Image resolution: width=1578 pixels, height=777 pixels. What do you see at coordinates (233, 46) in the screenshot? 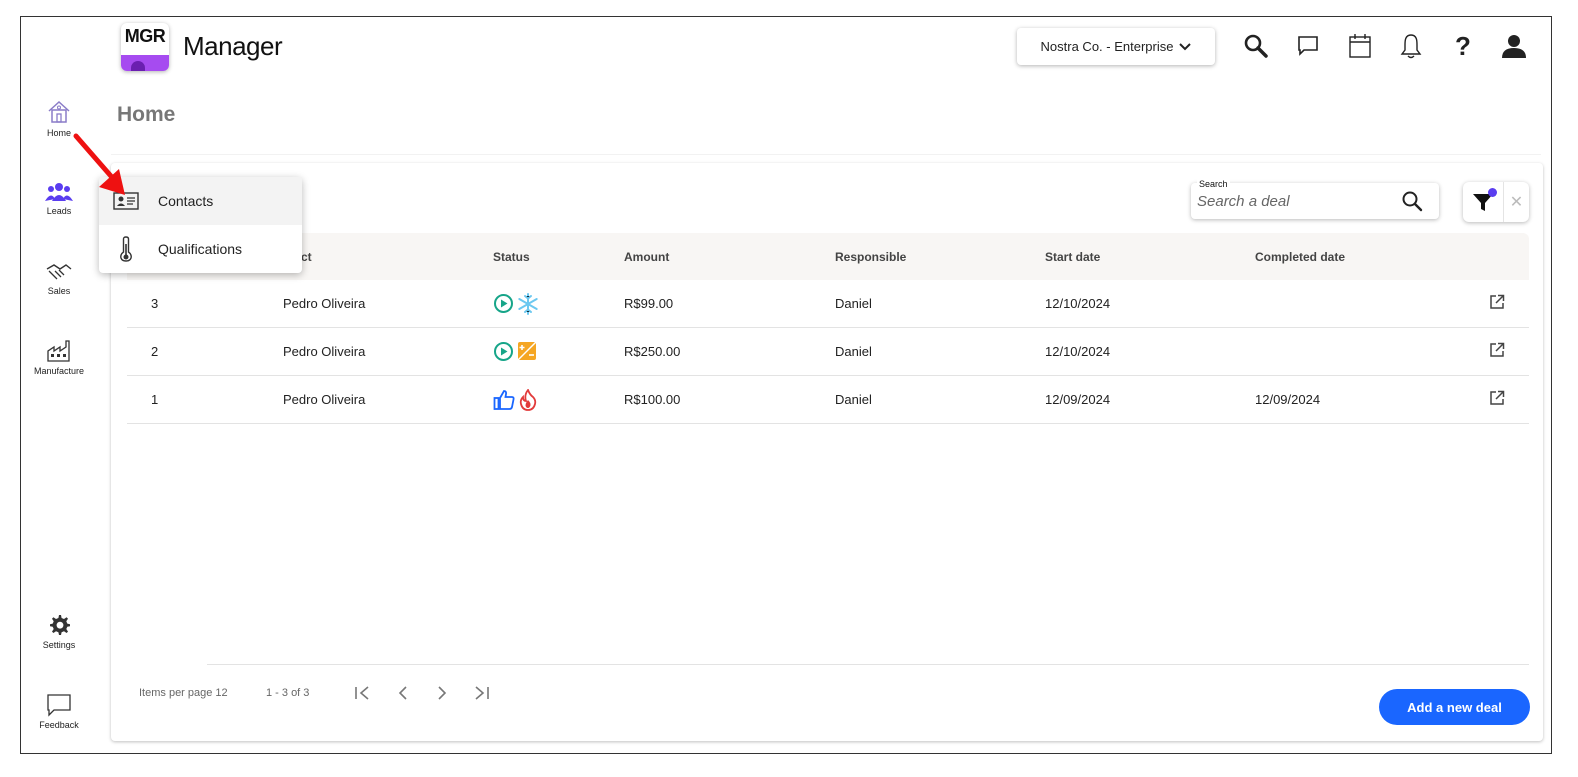
I see `app-title: Manager` at bounding box center [233, 46].